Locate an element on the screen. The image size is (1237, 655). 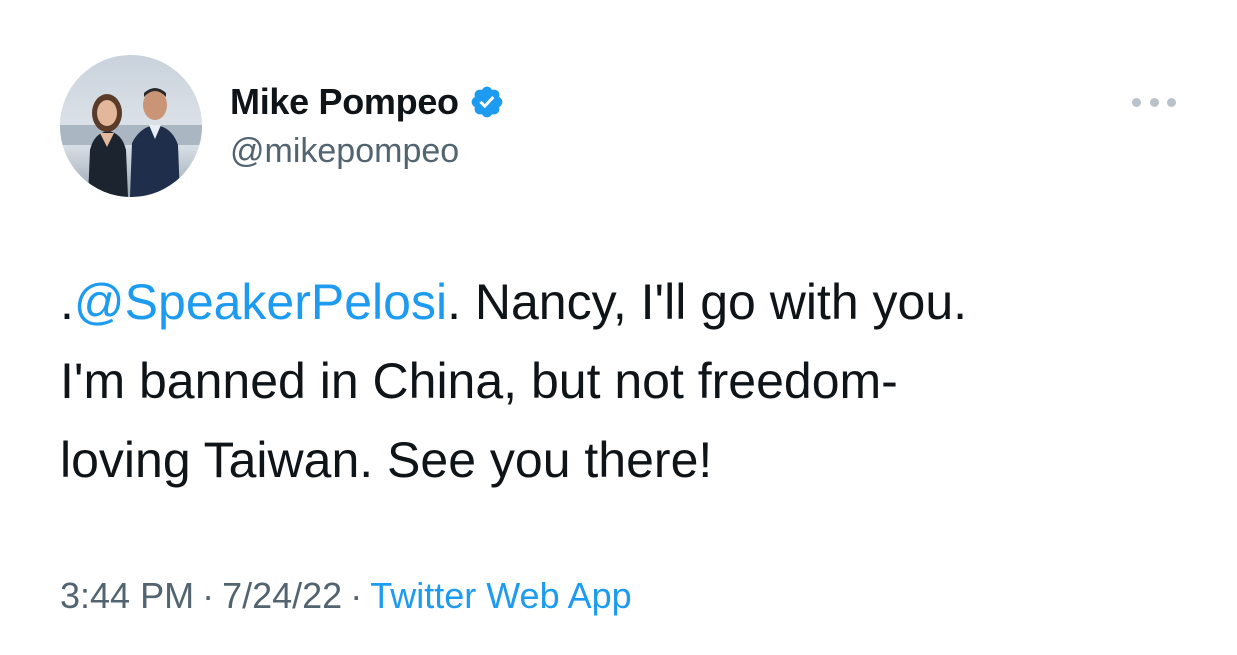
tweet-source-link: Twitter Web App is located at coordinates (500, 595).